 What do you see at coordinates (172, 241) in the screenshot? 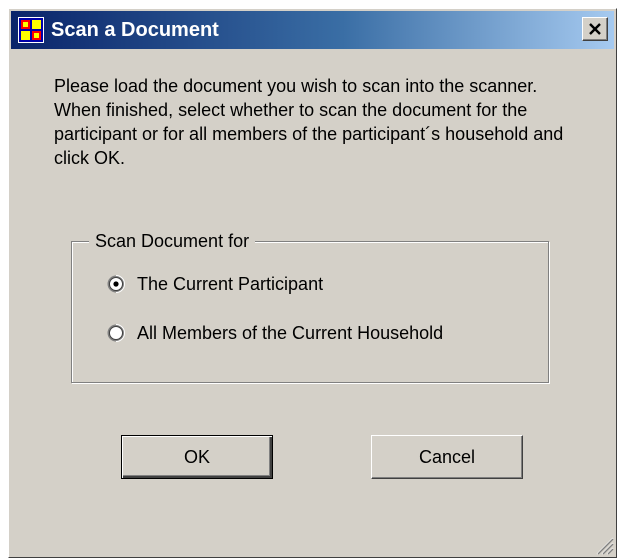
I see `group-legend: Scan Document for` at bounding box center [172, 241].